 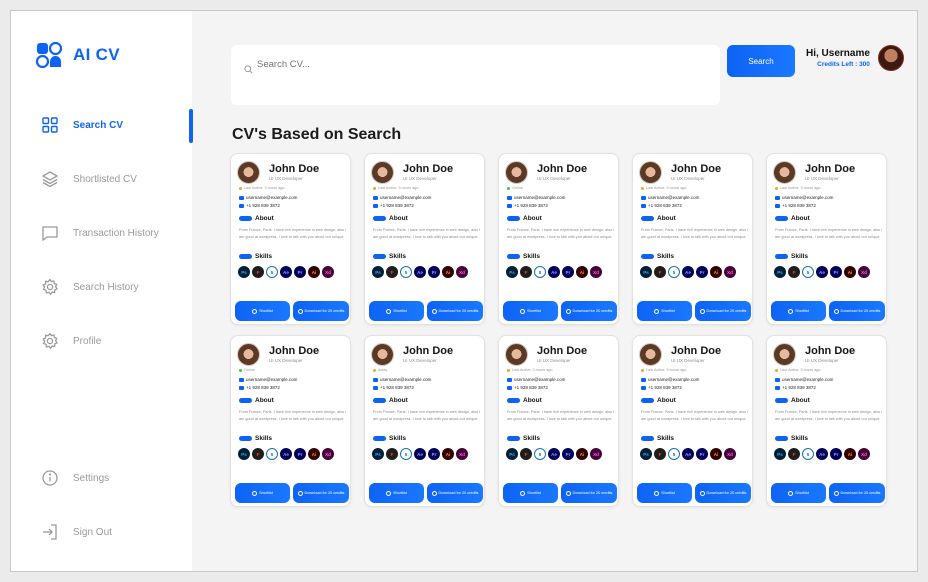 I want to click on sidebar-item-settings: Settings, so click(x=116, y=478).